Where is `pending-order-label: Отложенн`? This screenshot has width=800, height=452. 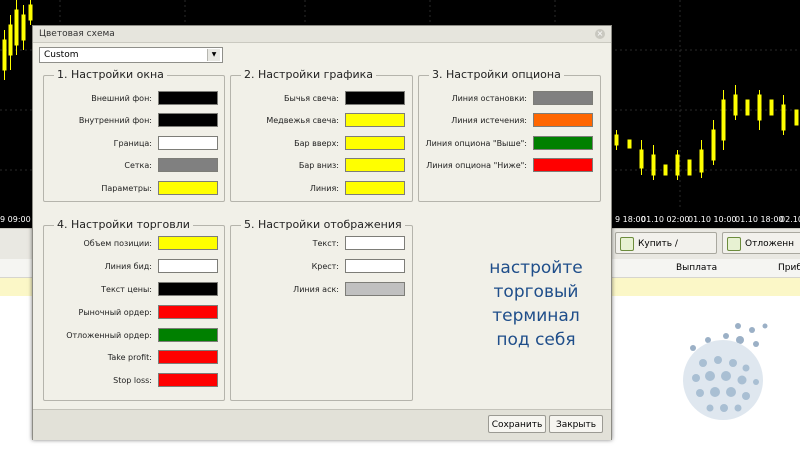 pending-order-label: Отложенн is located at coordinates (769, 244).